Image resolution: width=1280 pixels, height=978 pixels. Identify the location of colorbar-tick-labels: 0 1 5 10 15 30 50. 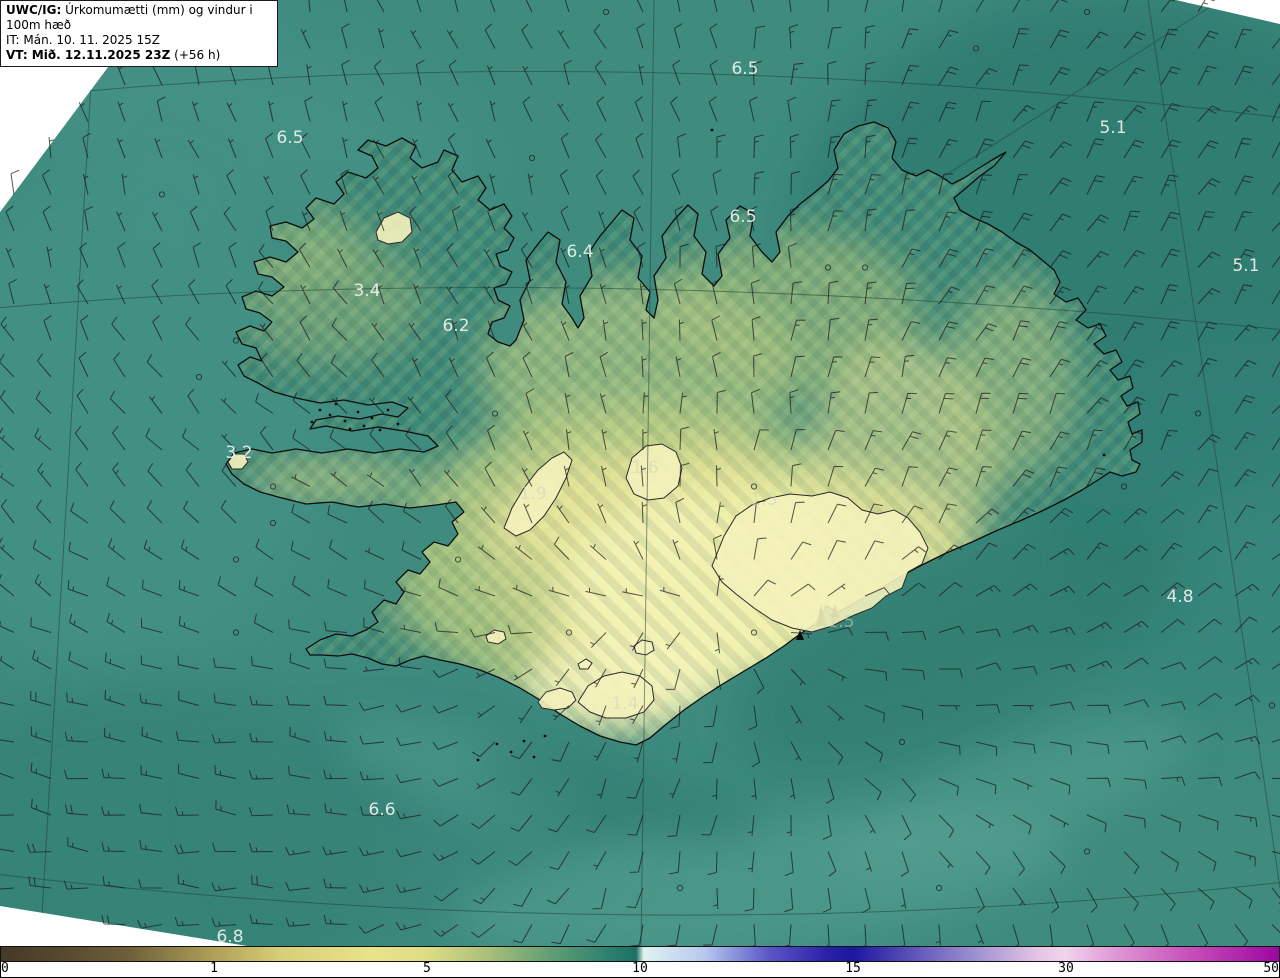
(640, 969).